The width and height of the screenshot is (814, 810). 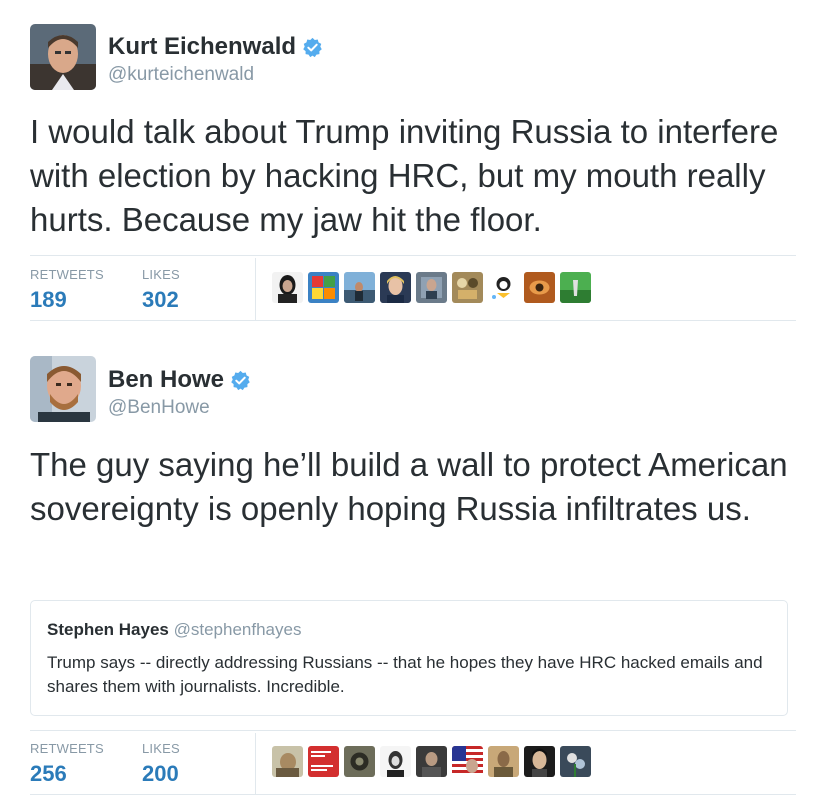 I want to click on quoted-author-handle: @stephenfhayes, so click(x=238, y=629).